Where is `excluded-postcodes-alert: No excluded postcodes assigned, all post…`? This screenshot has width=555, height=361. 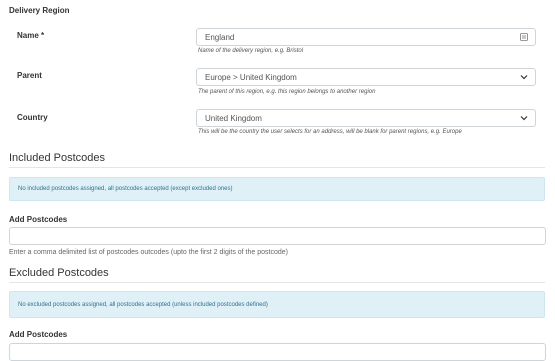
excluded-postcodes-alert: No excluded postcodes assigned, all post… is located at coordinates (277, 304).